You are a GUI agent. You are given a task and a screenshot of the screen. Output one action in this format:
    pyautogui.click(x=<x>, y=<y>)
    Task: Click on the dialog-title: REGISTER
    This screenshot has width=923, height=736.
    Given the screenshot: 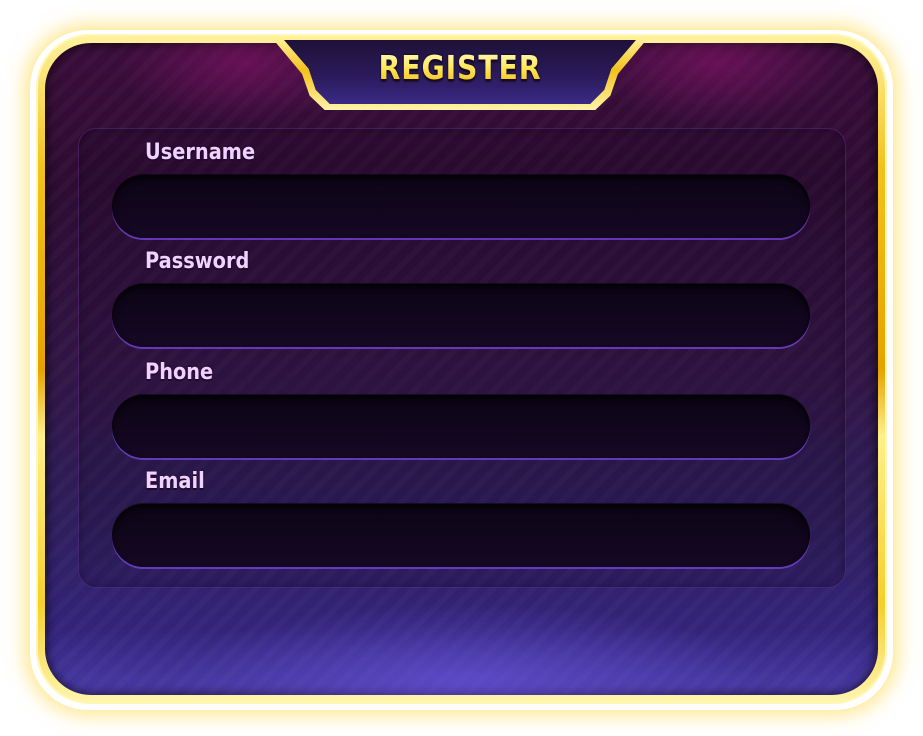 What is the action you would take?
    pyautogui.click(x=460, y=67)
    